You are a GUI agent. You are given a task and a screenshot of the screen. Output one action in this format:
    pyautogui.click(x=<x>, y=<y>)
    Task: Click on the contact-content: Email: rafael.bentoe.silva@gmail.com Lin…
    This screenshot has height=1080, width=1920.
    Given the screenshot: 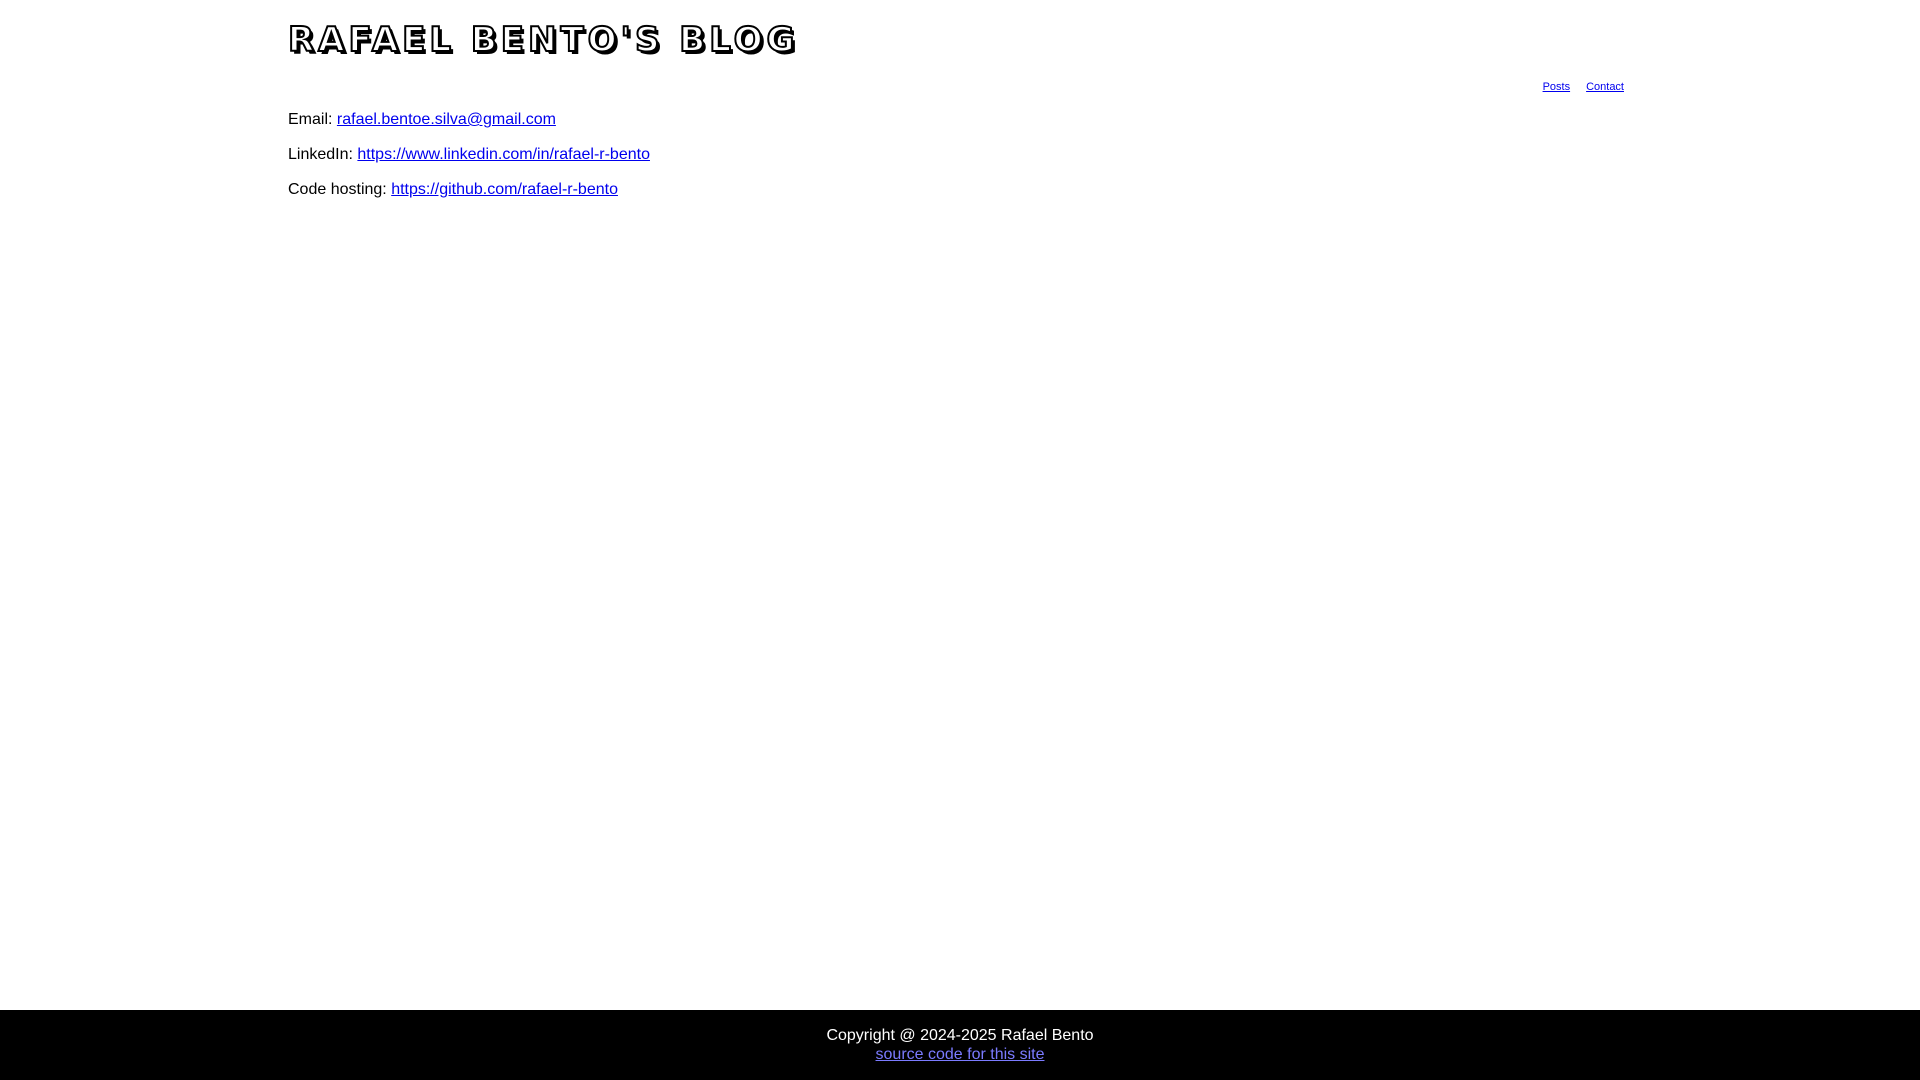 What is the action you would take?
    pyautogui.click(x=469, y=160)
    